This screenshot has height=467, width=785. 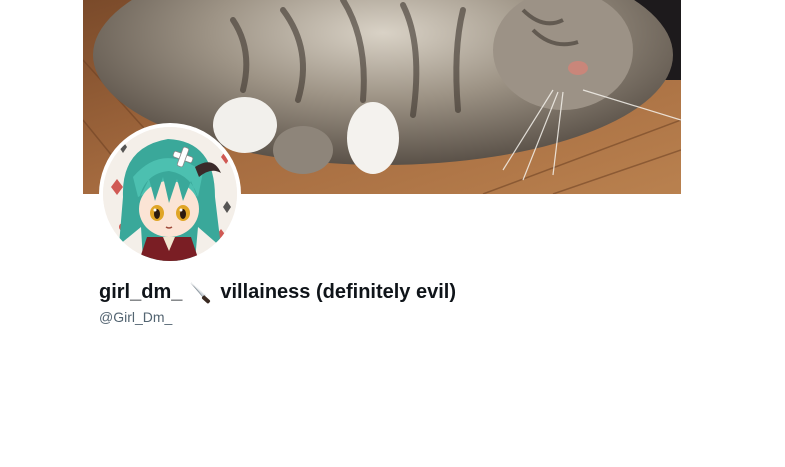 I want to click on display-name-suffix: villainess (definitely evil), so click(x=338, y=291).